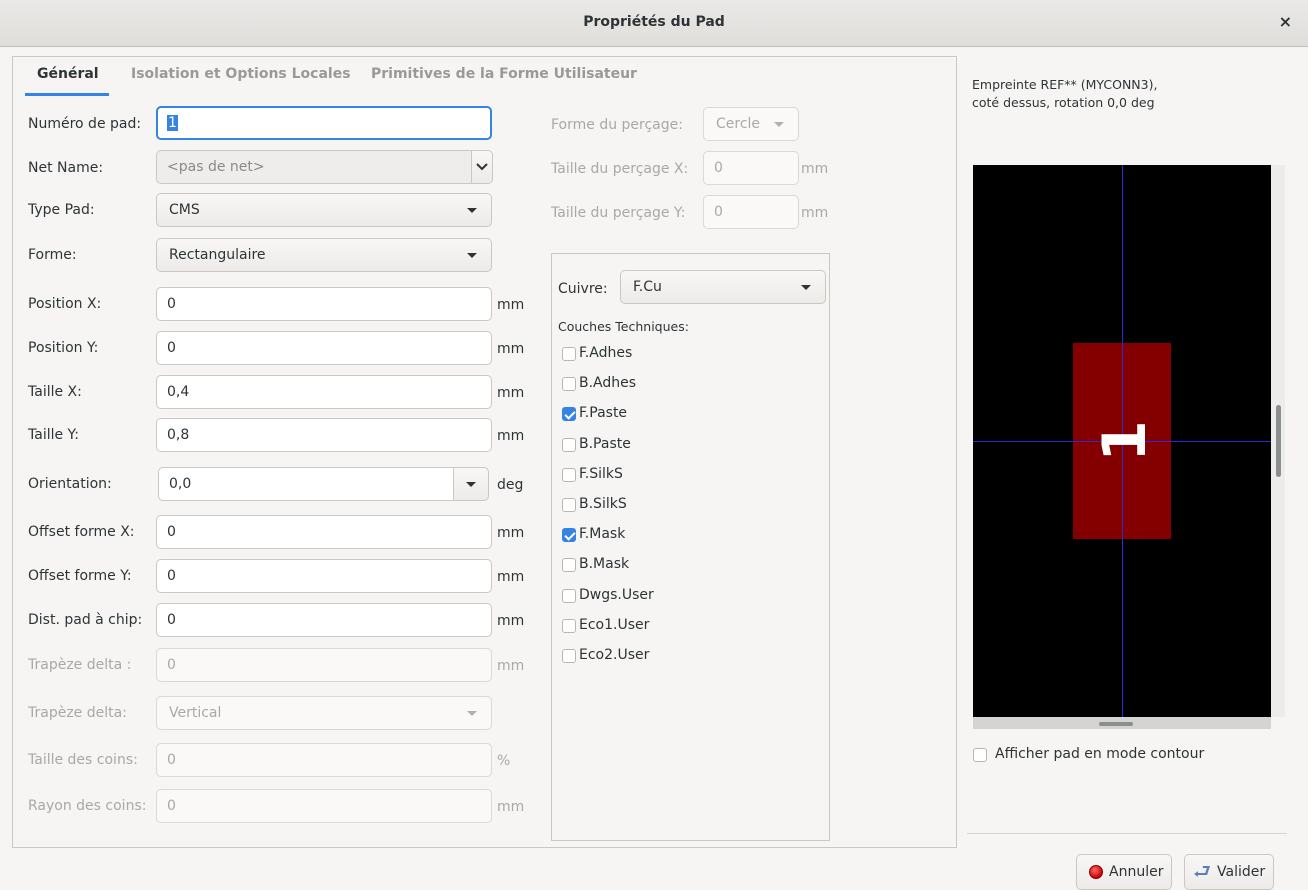  Describe the element at coordinates (603, 504) in the screenshot. I see `layer-label: B.SilkS` at that location.